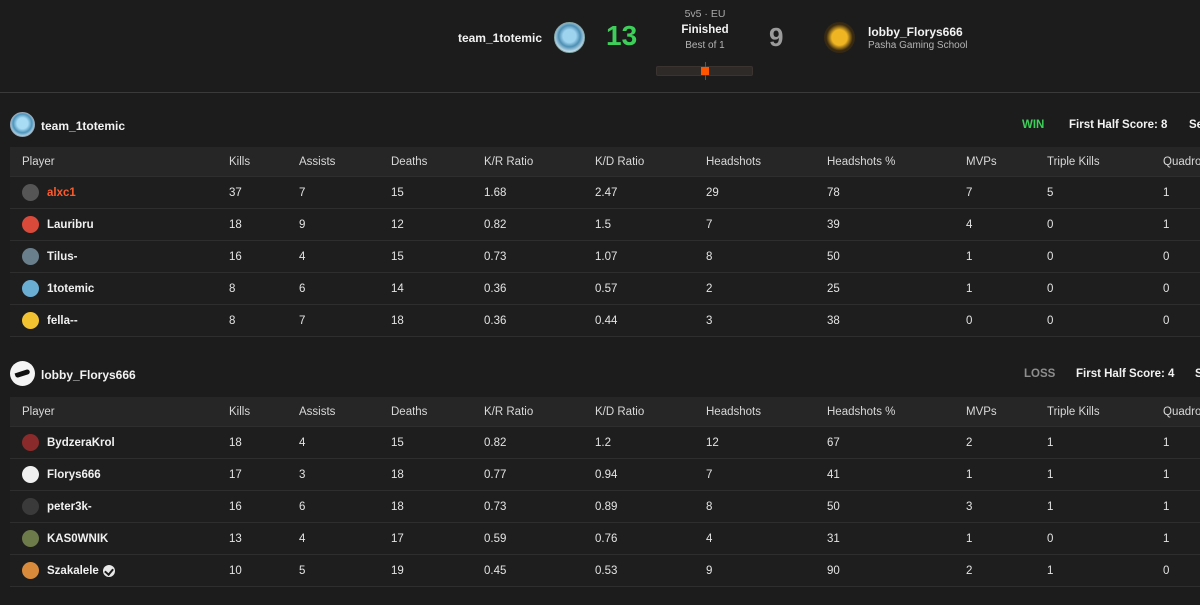  Describe the element at coordinates (605, 443) in the screenshot. I see `player-row: BydzeraKrol 18 4 15 0.82 1.2 12 67 2 1 1` at that location.